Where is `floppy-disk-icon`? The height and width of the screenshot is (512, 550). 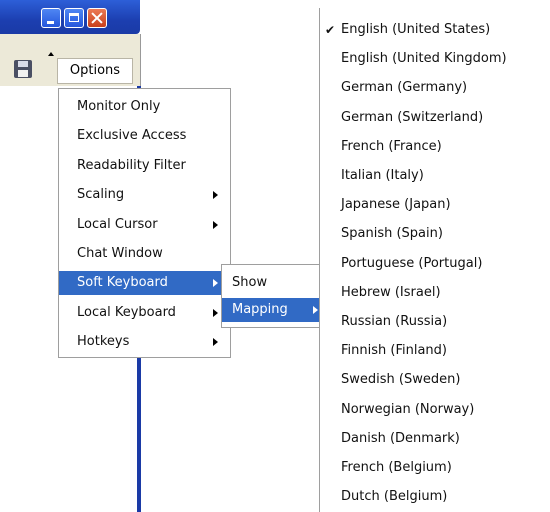
floppy-disk-icon is located at coordinates (23, 69).